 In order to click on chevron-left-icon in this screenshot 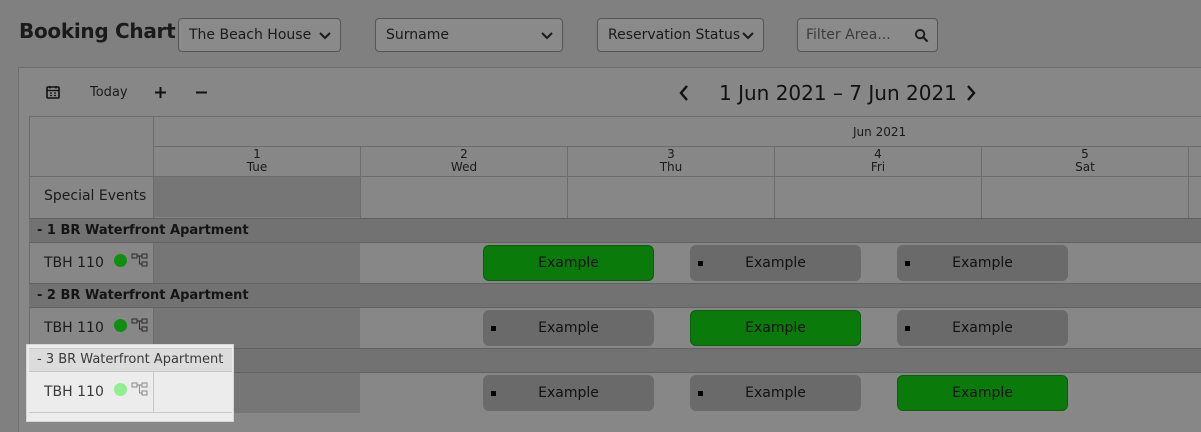, I will do `click(684, 93)`.